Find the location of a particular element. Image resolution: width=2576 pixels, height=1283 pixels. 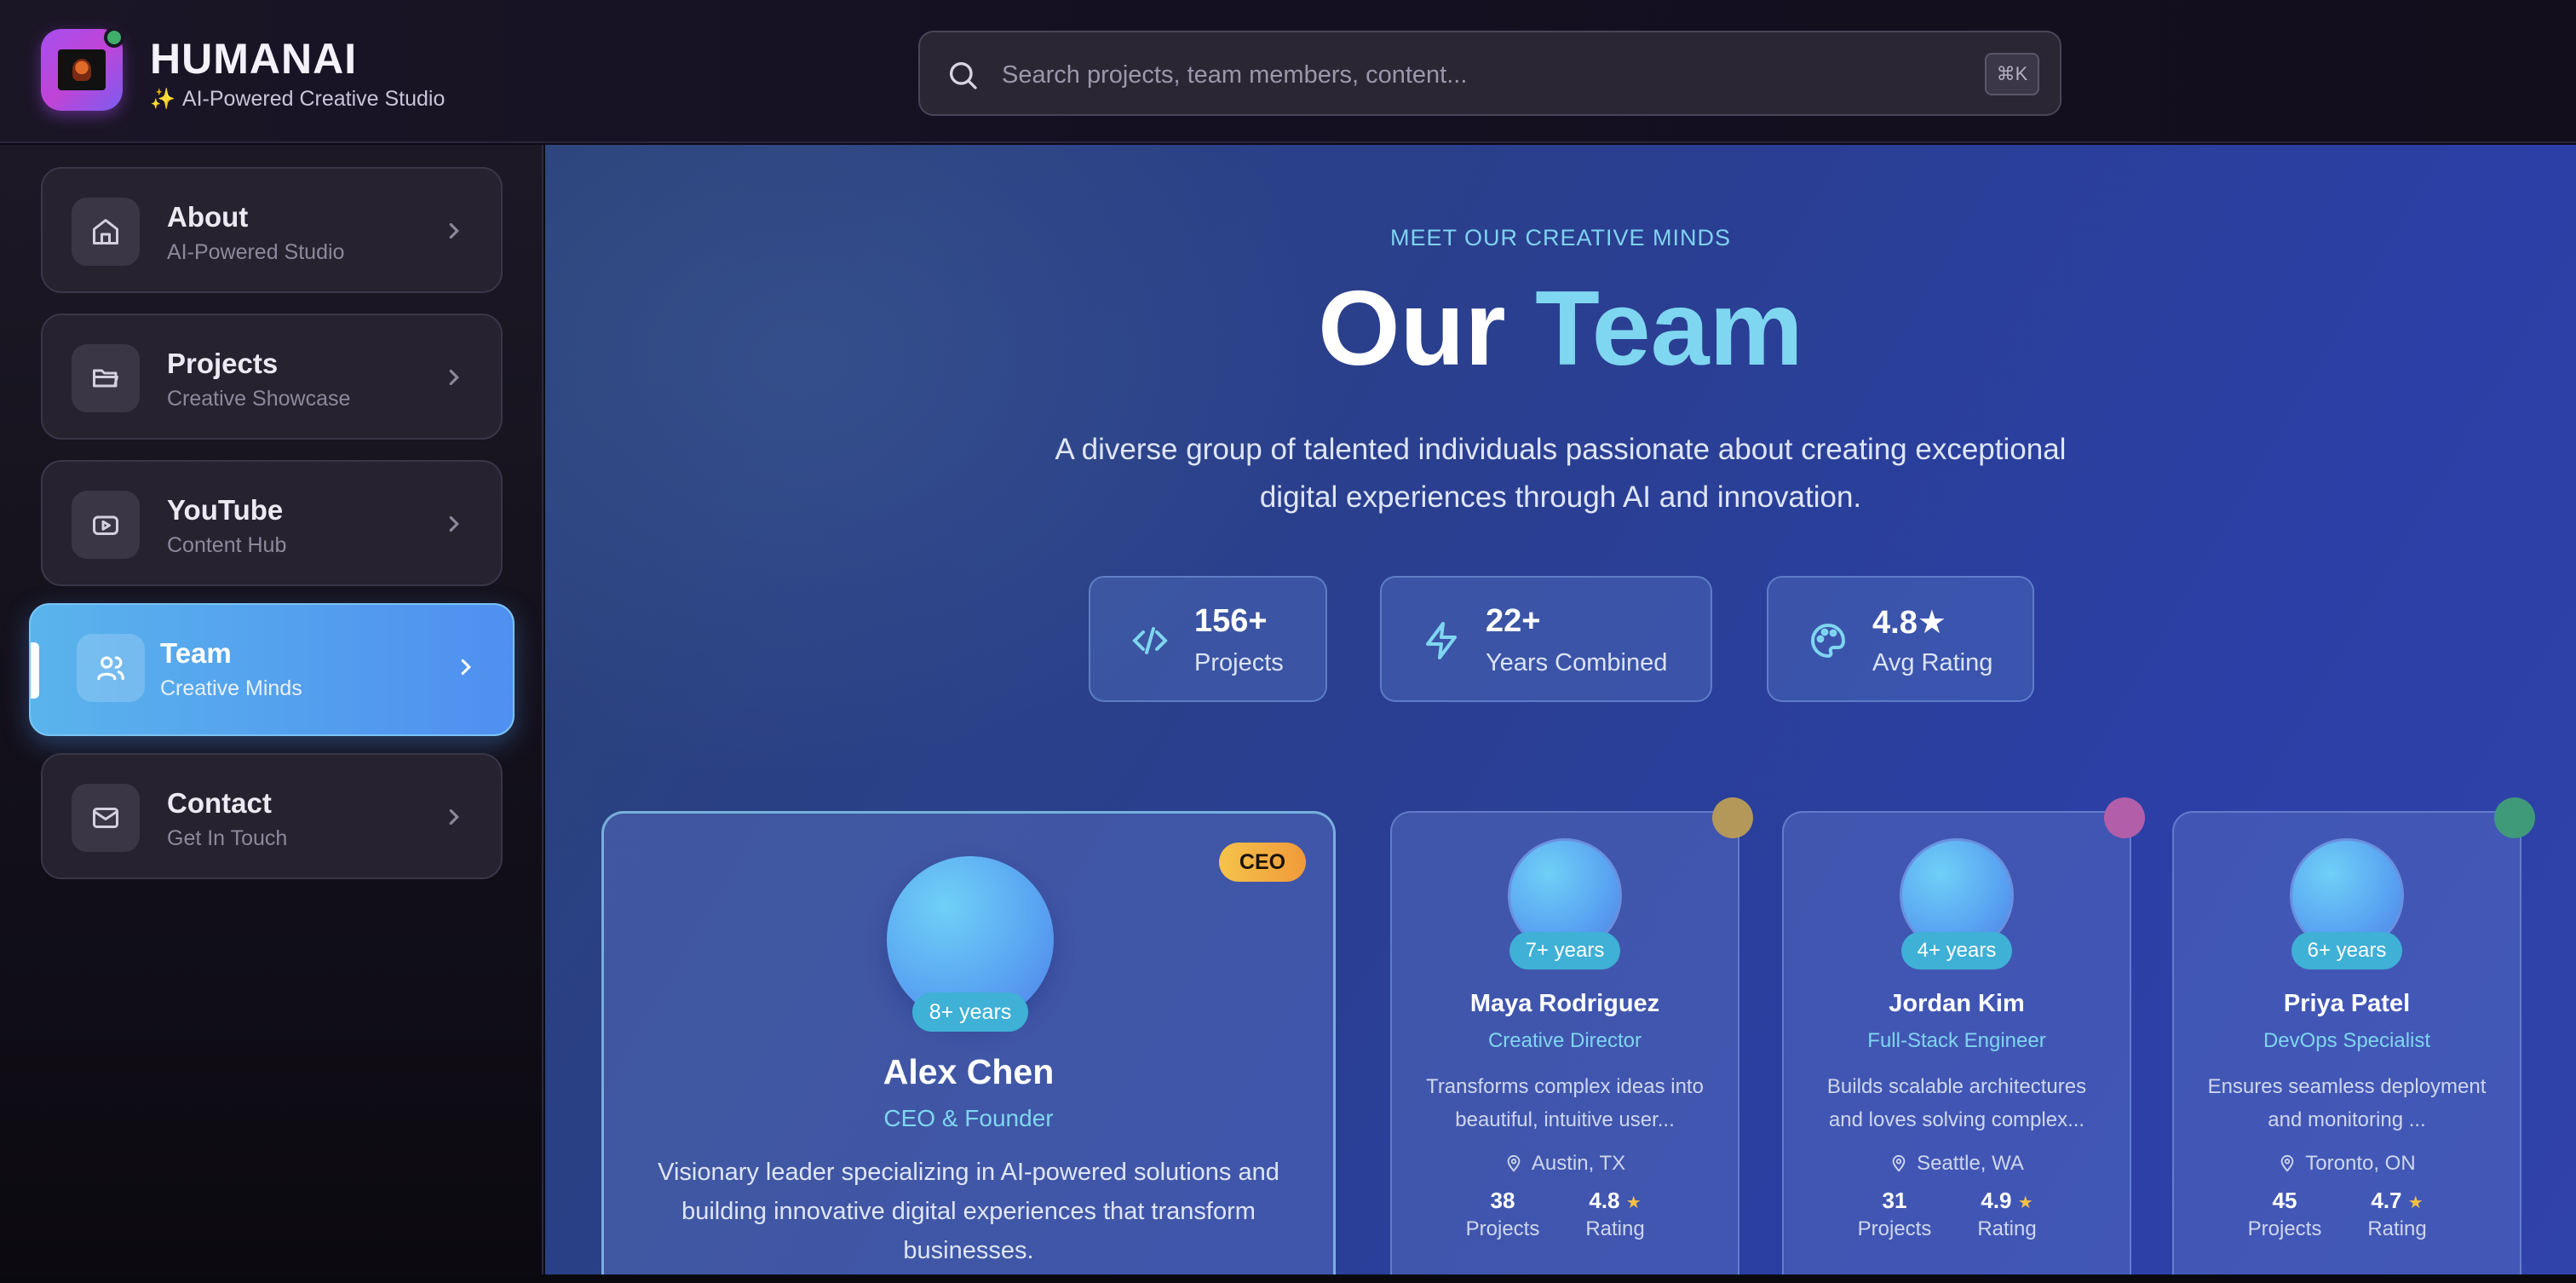

users-icon is located at coordinates (111, 668).